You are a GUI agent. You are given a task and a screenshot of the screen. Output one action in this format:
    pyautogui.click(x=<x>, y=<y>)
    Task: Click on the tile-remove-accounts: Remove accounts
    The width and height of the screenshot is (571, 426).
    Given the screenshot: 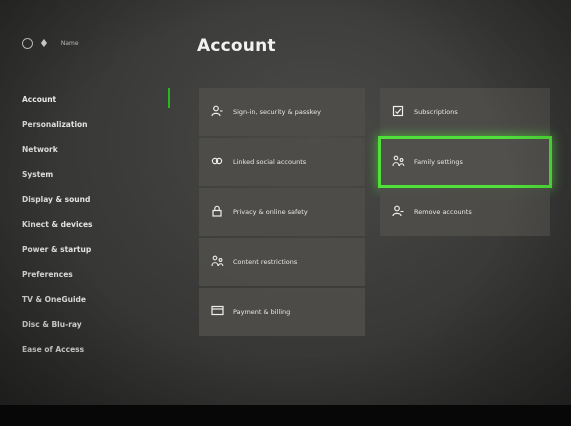 What is the action you would take?
    pyautogui.click(x=465, y=212)
    